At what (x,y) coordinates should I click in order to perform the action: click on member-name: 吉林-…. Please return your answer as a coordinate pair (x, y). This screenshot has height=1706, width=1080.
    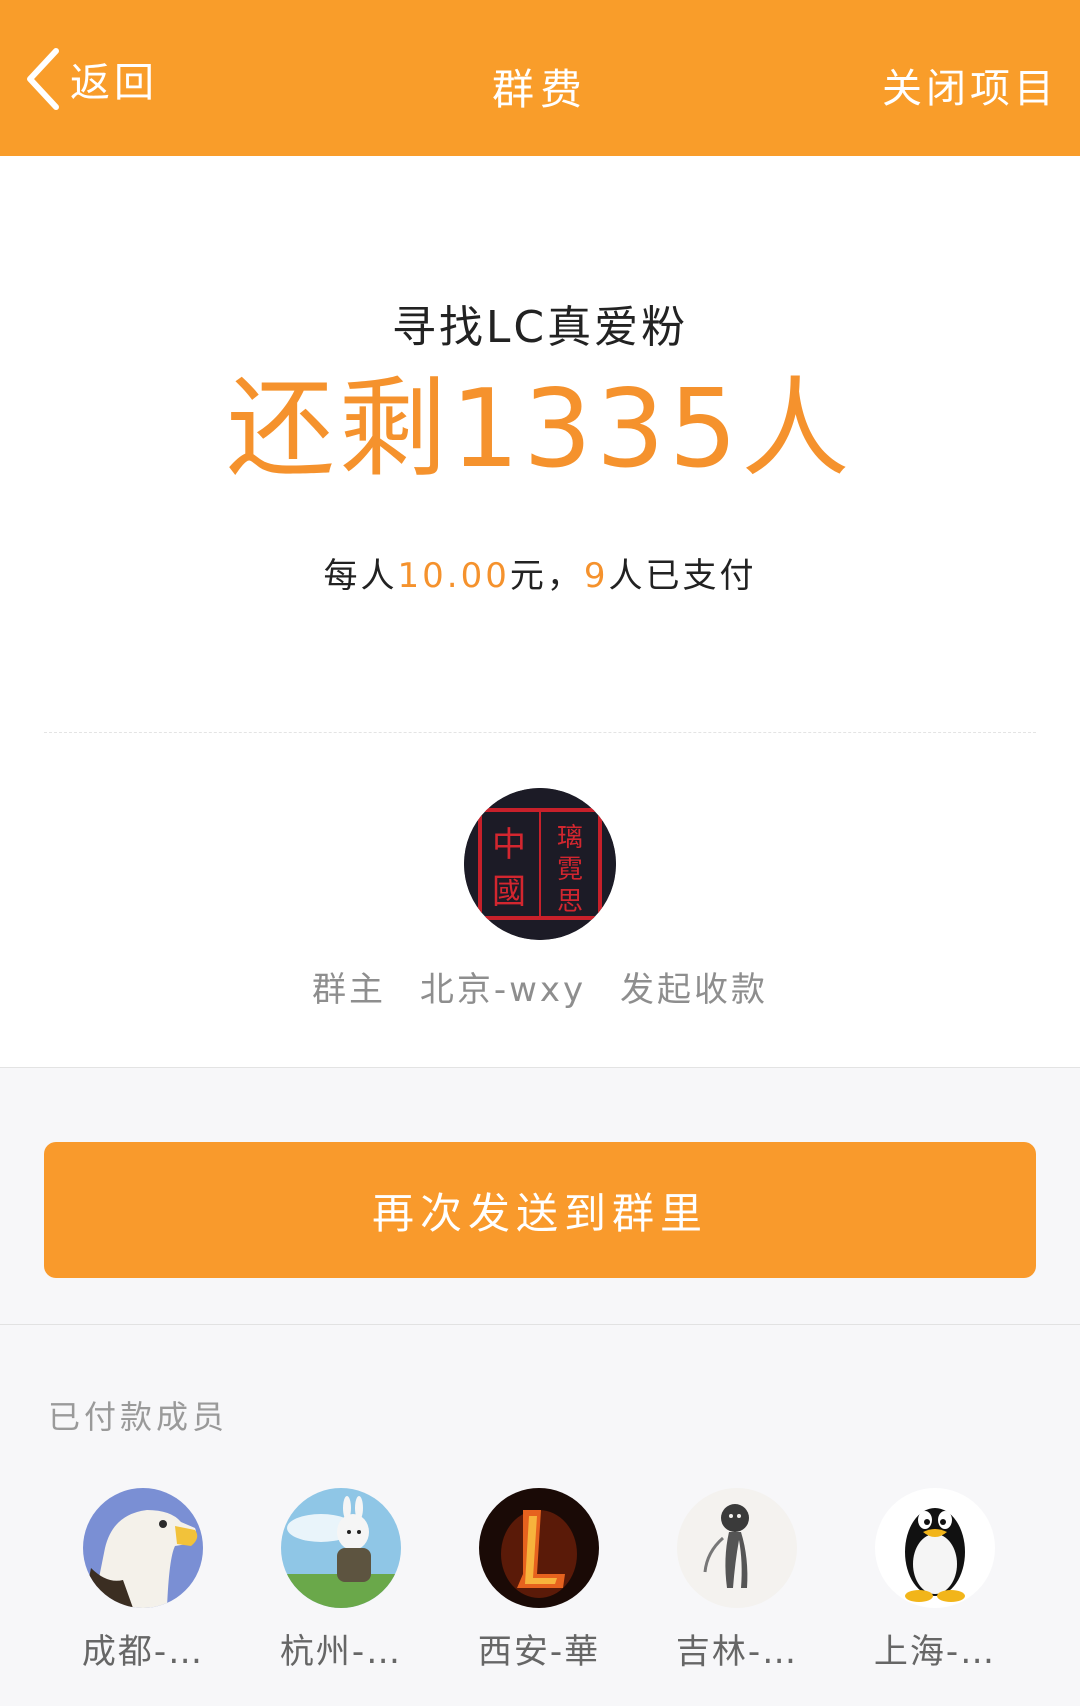
    Looking at the image, I should click on (737, 1652).